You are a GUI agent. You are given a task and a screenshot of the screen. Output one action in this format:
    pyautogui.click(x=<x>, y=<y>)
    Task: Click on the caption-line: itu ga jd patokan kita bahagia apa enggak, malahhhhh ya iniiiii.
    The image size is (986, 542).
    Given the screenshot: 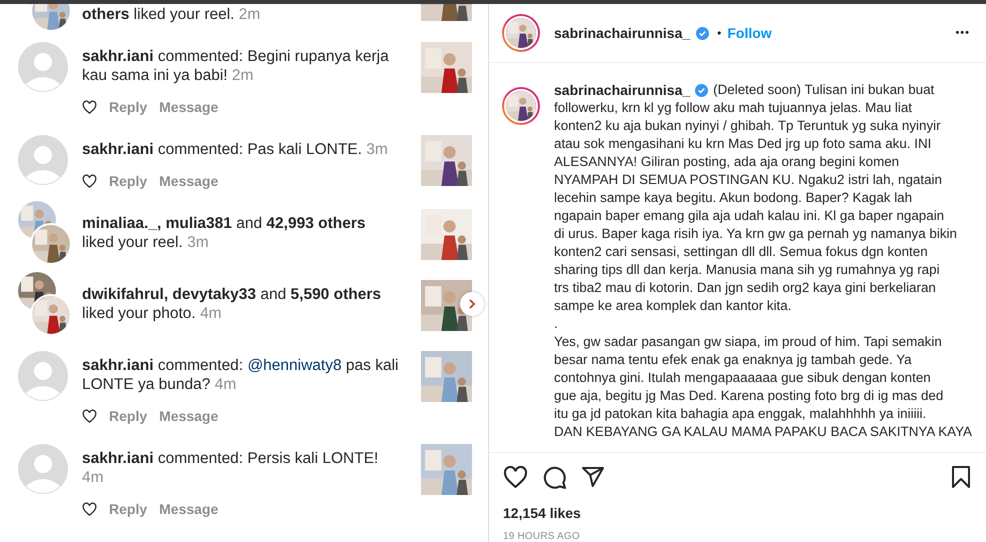 What is the action you would take?
    pyautogui.click(x=741, y=414)
    